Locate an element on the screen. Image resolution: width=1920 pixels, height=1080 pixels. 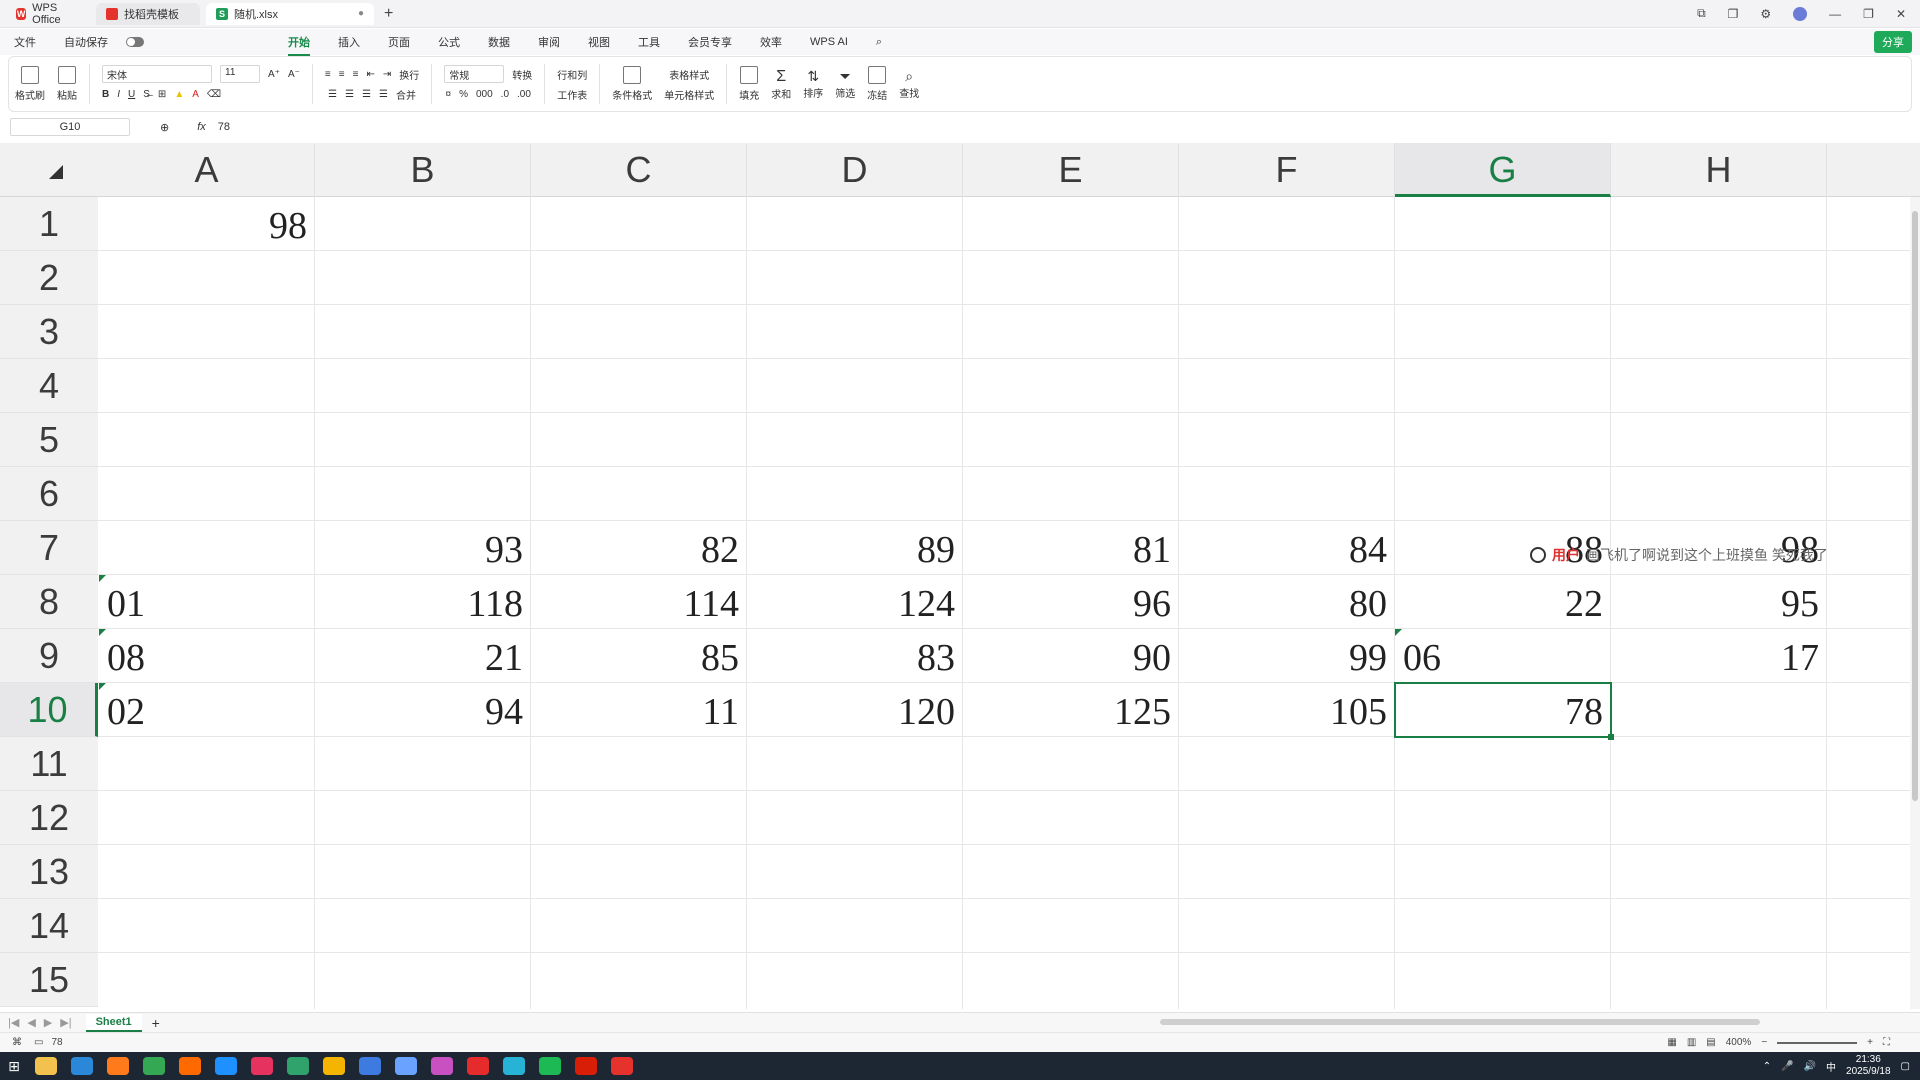
cell-c9: 85 is located at coordinates (639, 656).